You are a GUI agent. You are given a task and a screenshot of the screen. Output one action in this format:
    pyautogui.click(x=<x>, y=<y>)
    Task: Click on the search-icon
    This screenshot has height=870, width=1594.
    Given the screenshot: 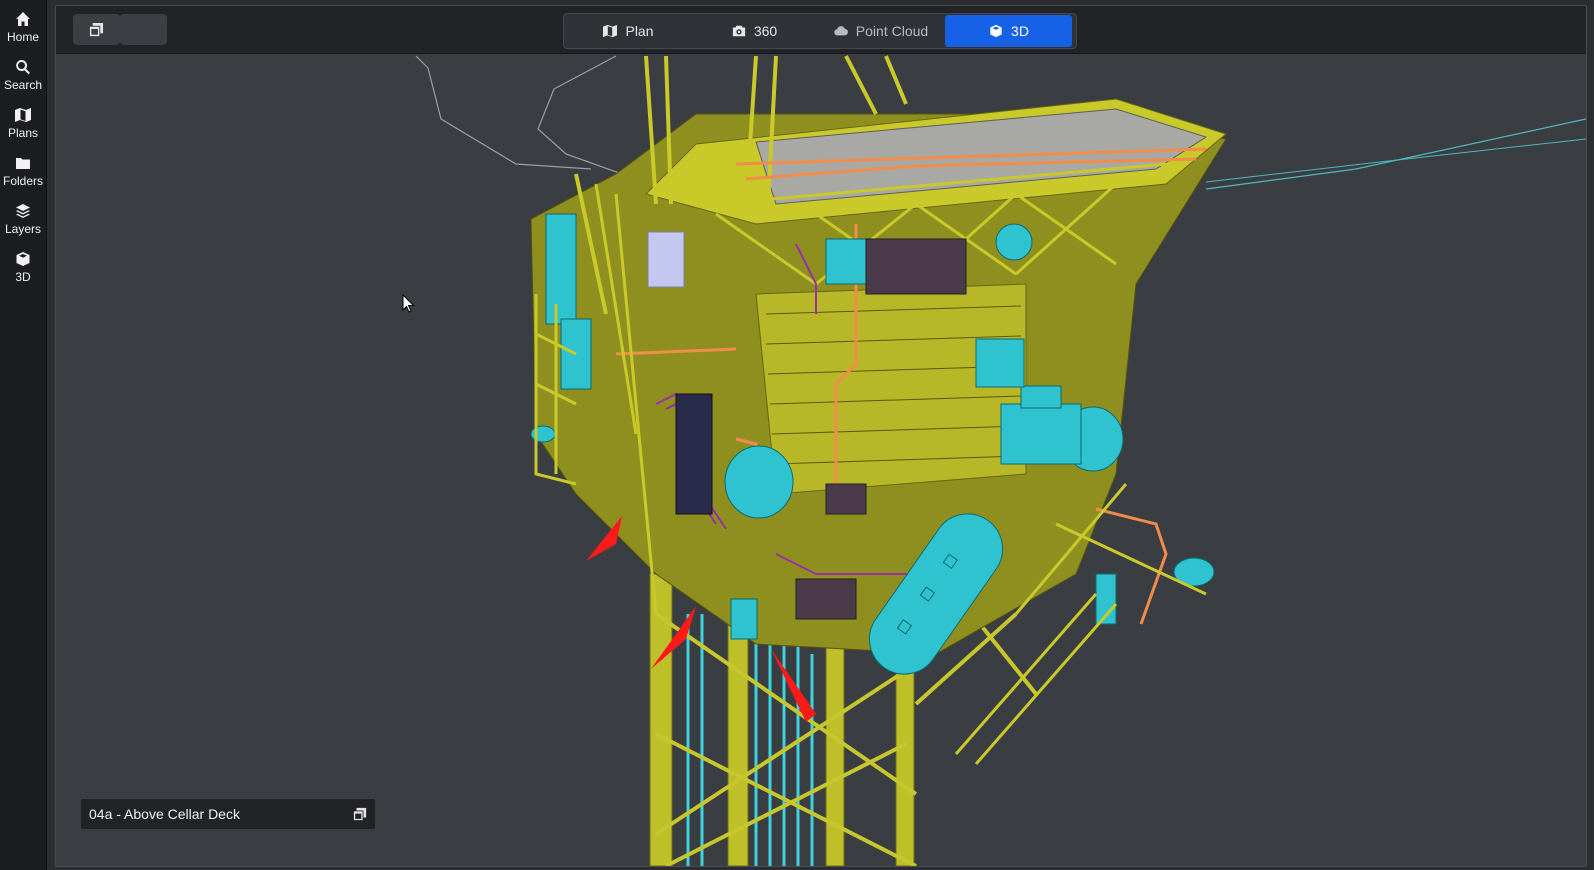 What is the action you would take?
    pyautogui.click(x=23, y=66)
    